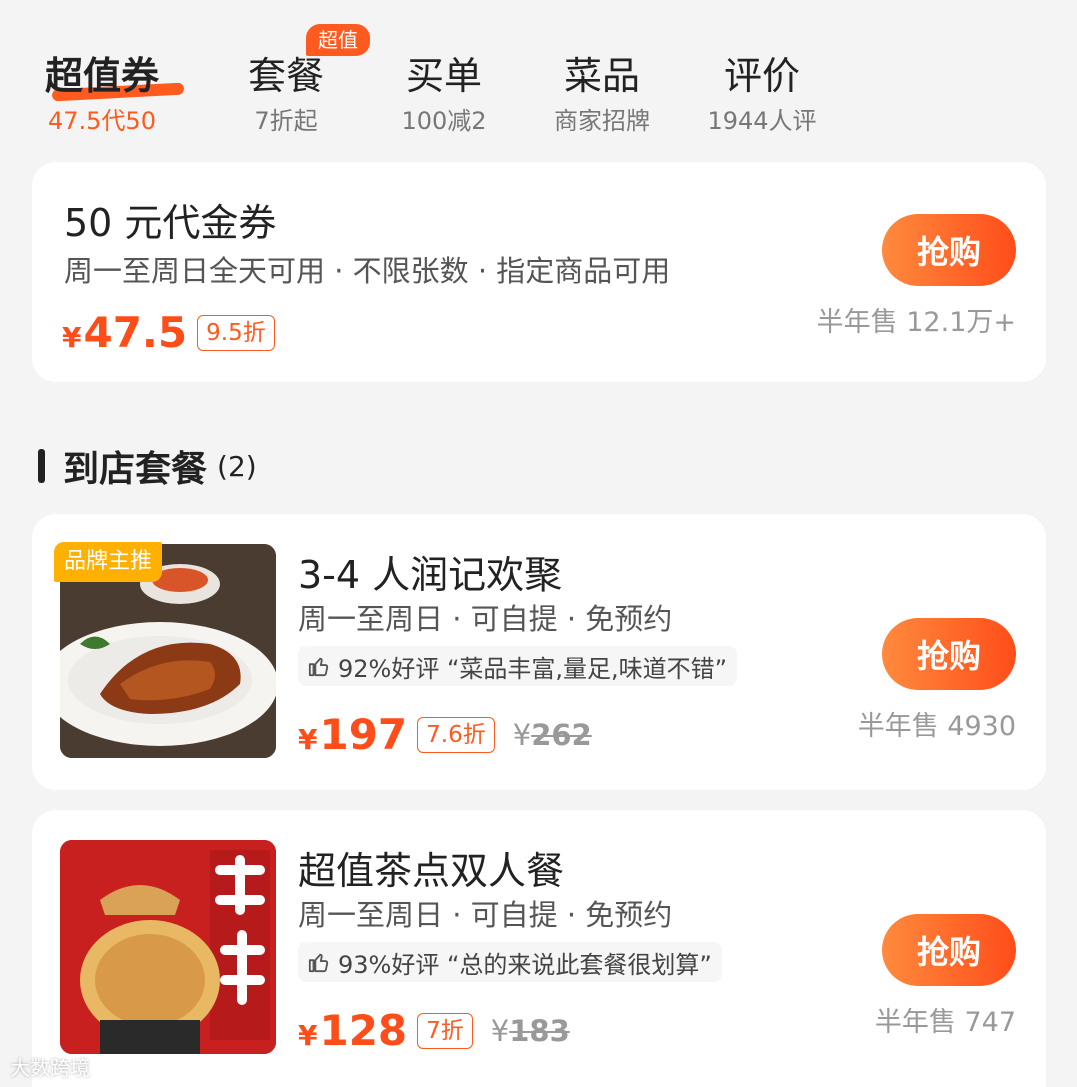 Image resolution: width=1077 pixels, height=1087 pixels. Describe the element at coordinates (50, 1068) in the screenshot. I see `watermark: 大数跨境` at that location.